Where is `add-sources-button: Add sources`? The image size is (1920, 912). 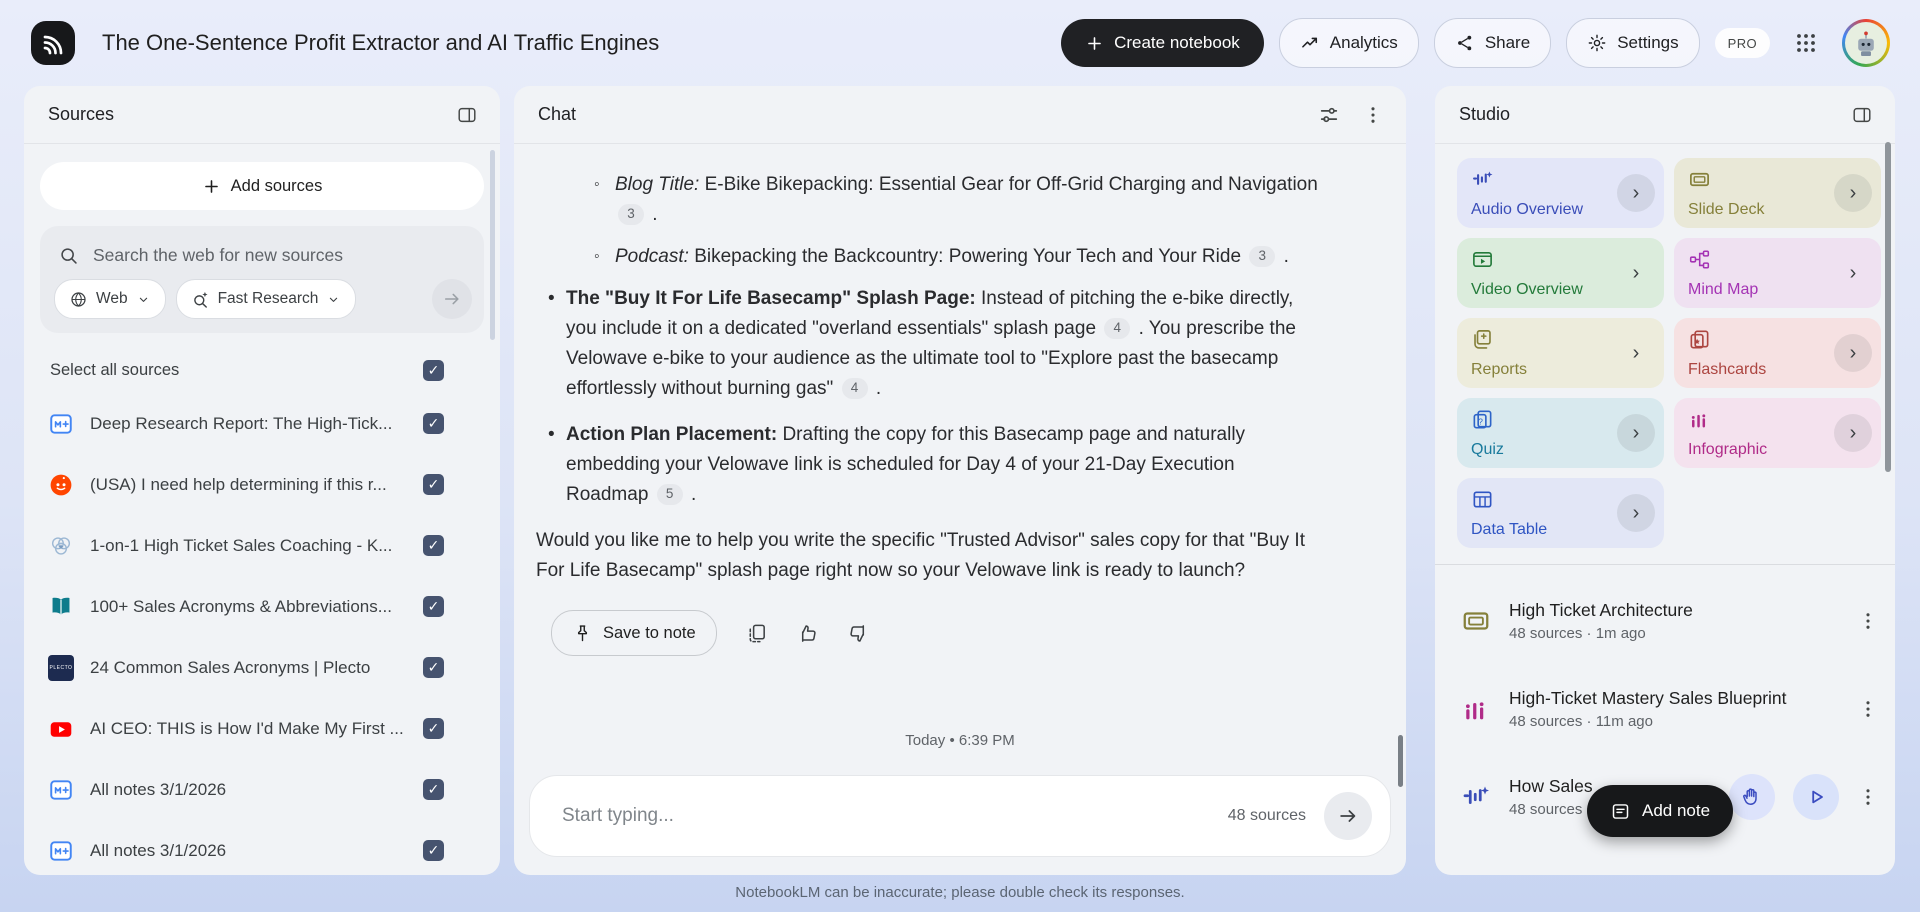 add-sources-button: Add sources is located at coordinates (262, 186).